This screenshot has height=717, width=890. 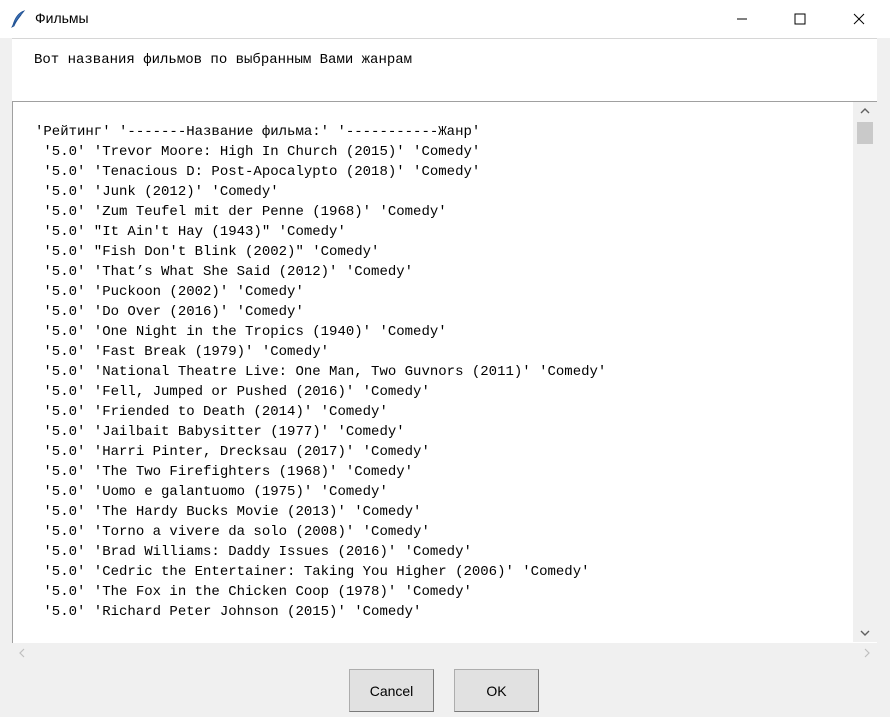 What do you see at coordinates (320, 192) in the screenshot?
I see `list-item: '5.0' 'Junk (2012)' 'Comedy'` at bounding box center [320, 192].